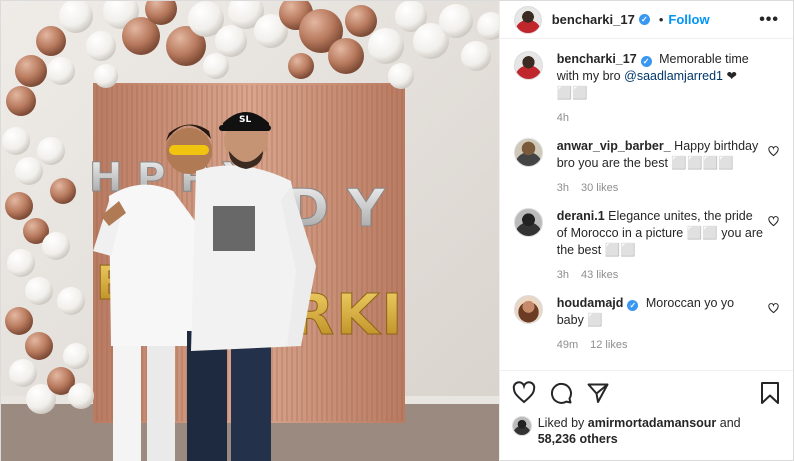  Describe the element at coordinates (581, 216) in the screenshot. I see `commenter-username: derani.1` at that location.